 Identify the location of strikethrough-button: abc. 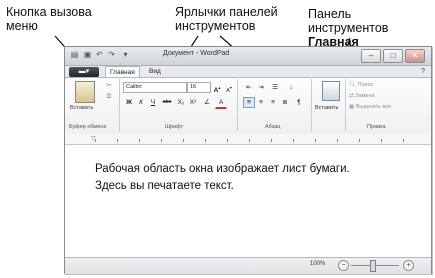
(167, 102).